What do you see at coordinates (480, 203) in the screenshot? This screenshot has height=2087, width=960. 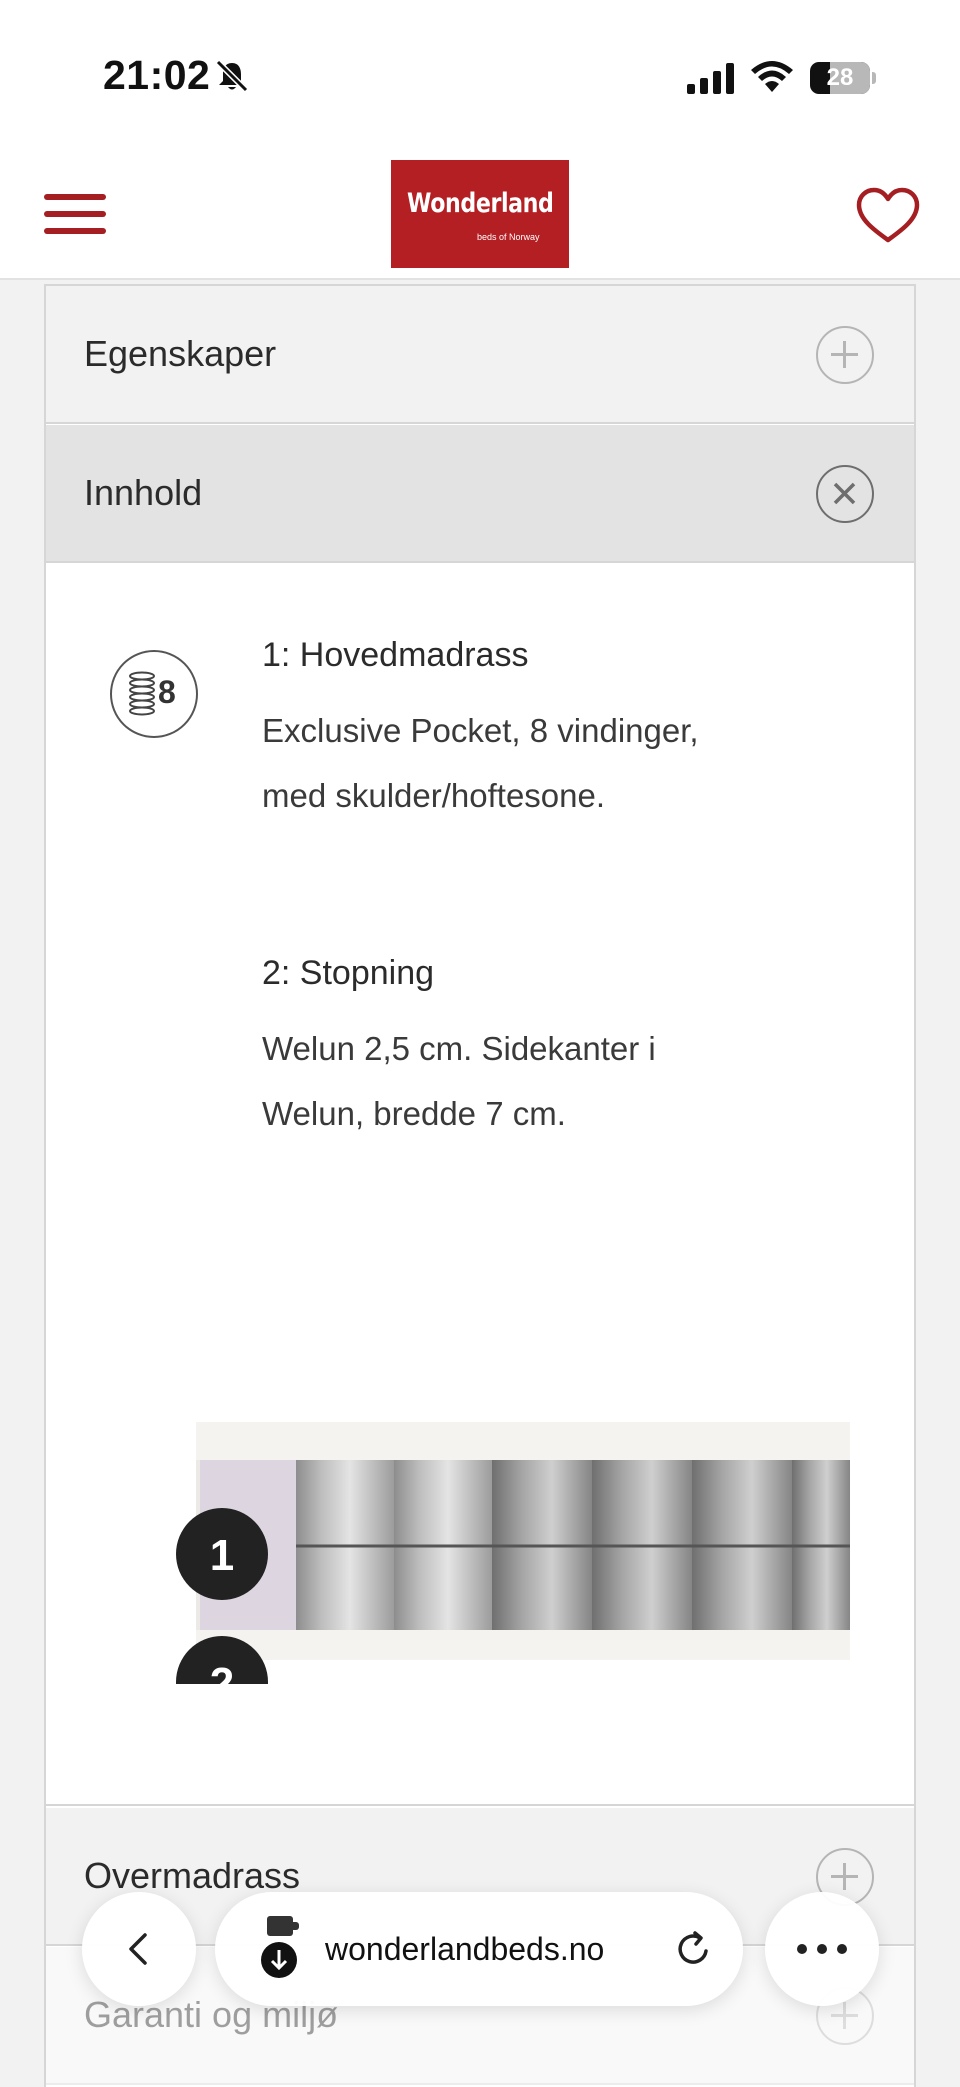 I see `logo-text: Wonderland` at bounding box center [480, 203].